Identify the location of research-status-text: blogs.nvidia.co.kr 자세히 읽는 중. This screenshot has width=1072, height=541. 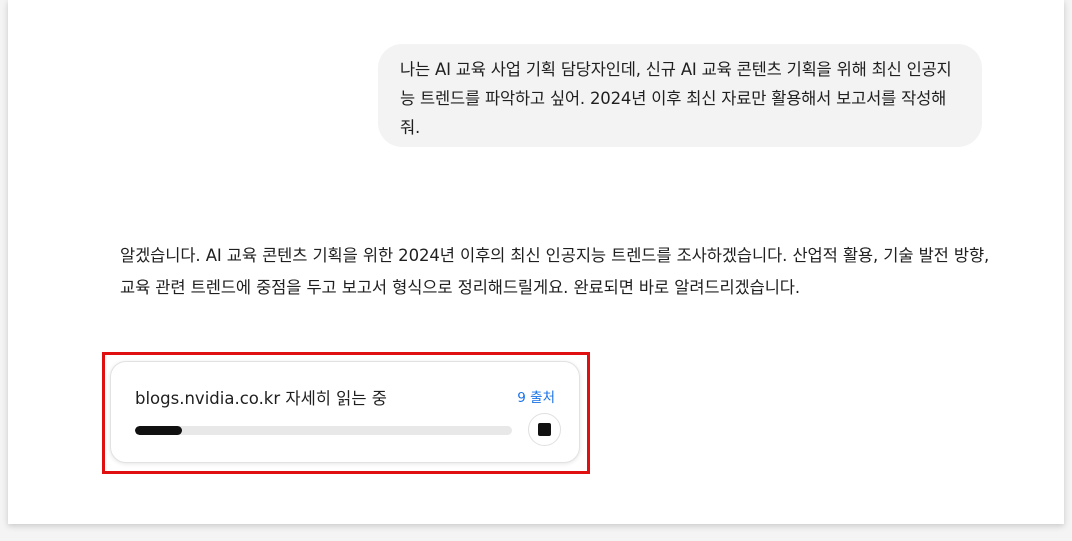
(261, 398).